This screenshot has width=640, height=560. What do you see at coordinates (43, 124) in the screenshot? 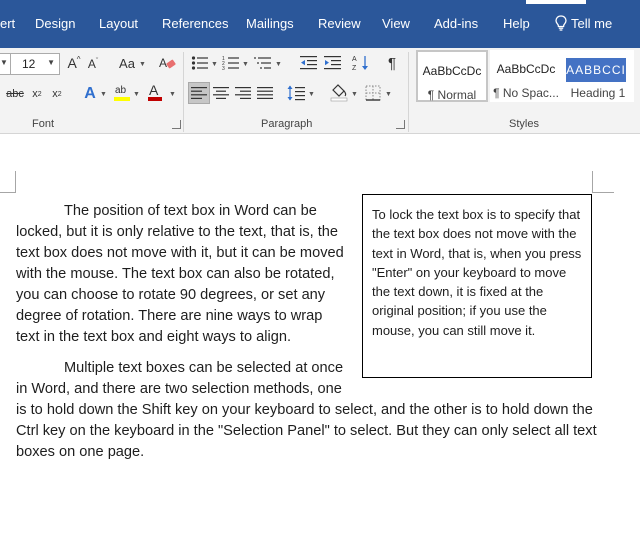
I see `font-group-label: Font` at bounding box center [43, 124].